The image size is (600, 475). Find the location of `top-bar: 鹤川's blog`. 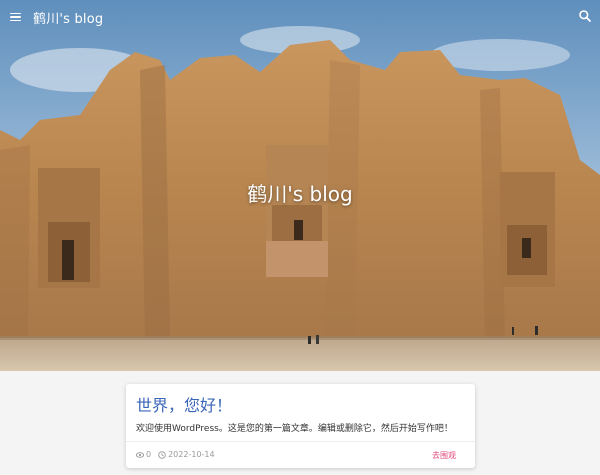

top-bar: 鹤川's blog is located at coordinates (300, 17).